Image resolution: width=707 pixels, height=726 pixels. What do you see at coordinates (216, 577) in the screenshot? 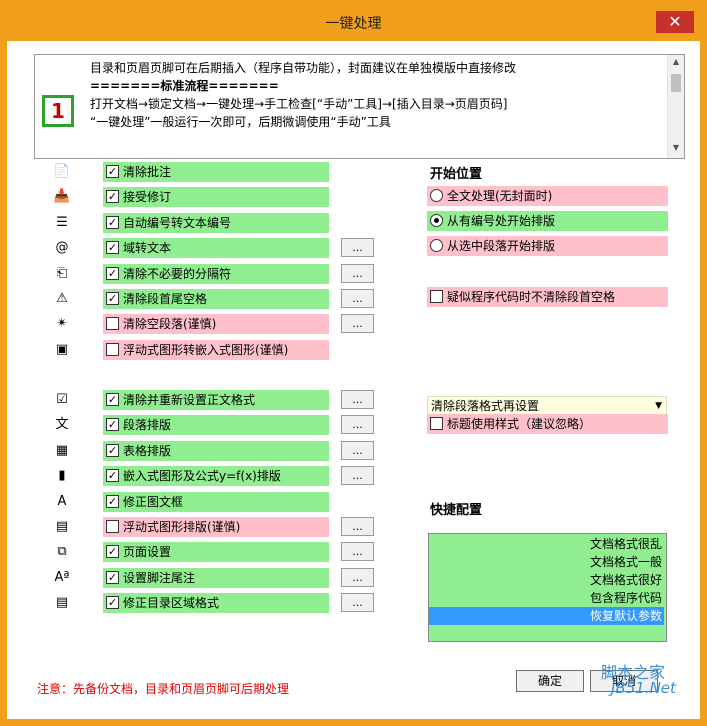
I see `layout-option-7: ✓ 设置脚注尾注` at bounding box center [216, 577].